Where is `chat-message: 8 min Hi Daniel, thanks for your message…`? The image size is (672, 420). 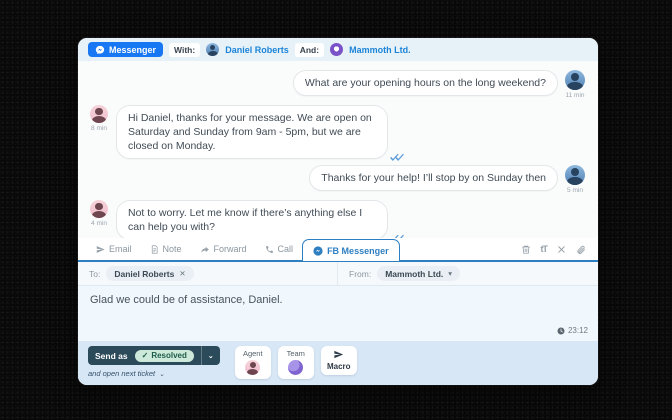 chat-message: 8 min Hi Daniel, thanks for your message… is located at coordinates (337, 133).